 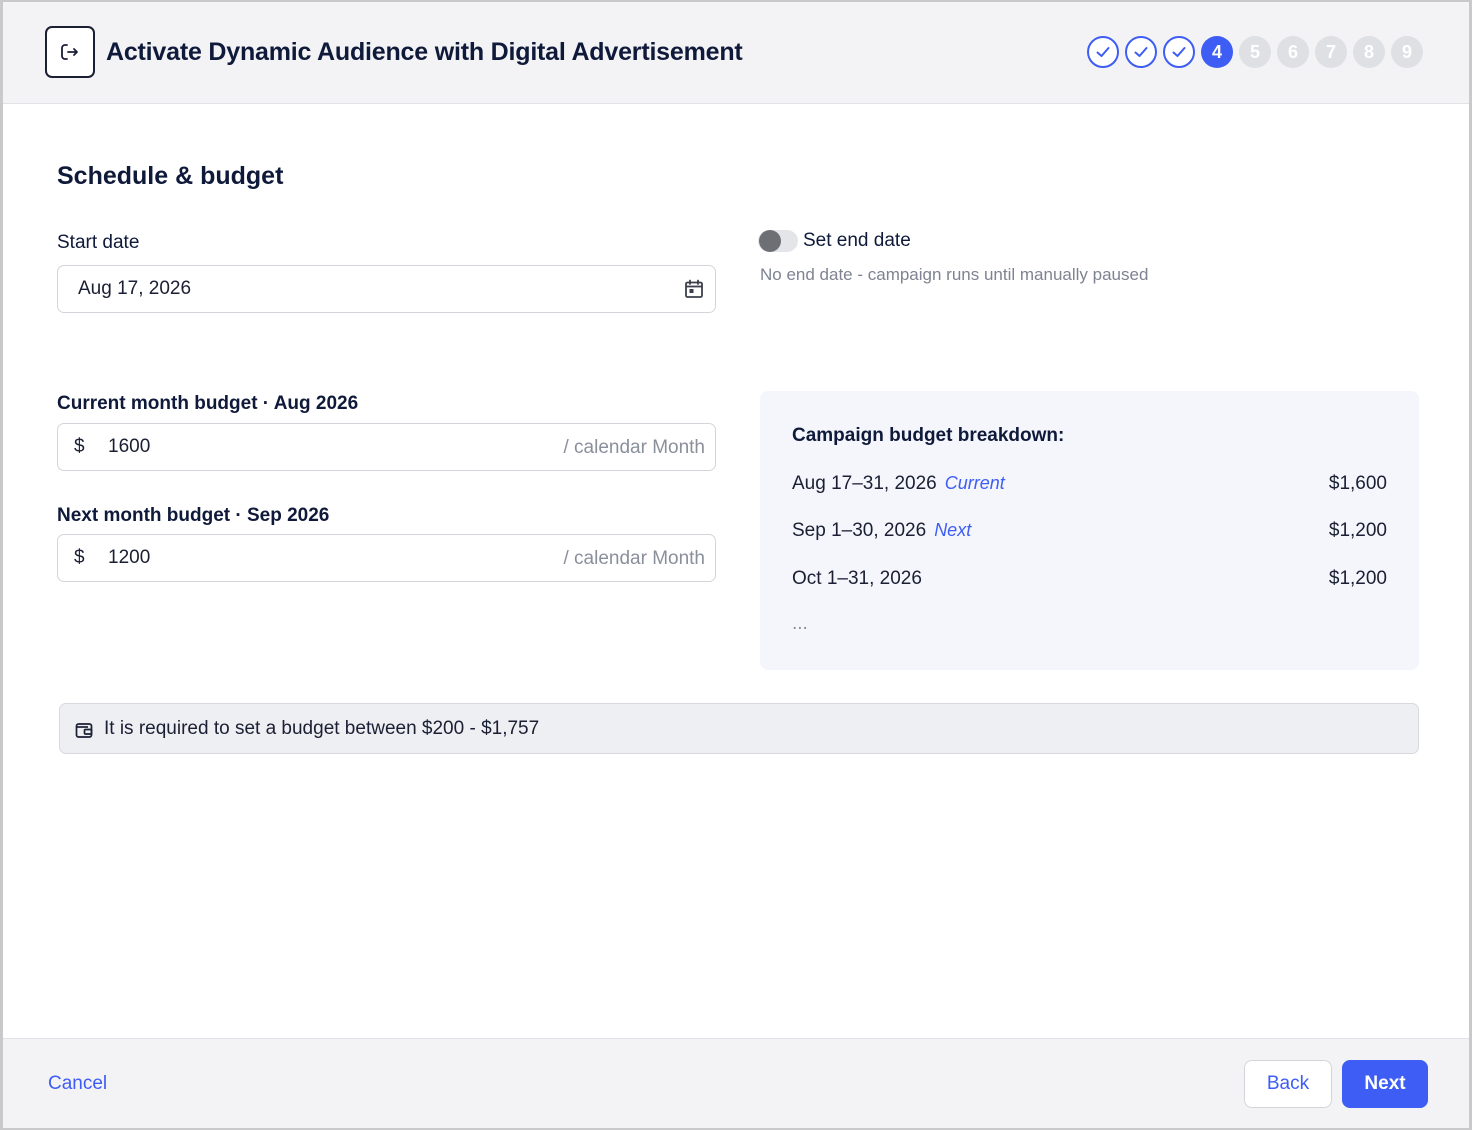 What do you see at coordinates (694, 289) in the screenshot?
I see `calendar-icon` at bounding box center [694, 289].